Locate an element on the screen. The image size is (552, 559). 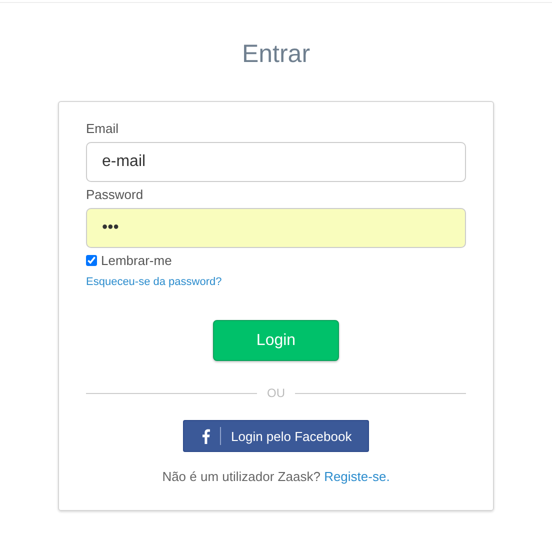
email-field: e-mail is located at coordinates (276, 162).